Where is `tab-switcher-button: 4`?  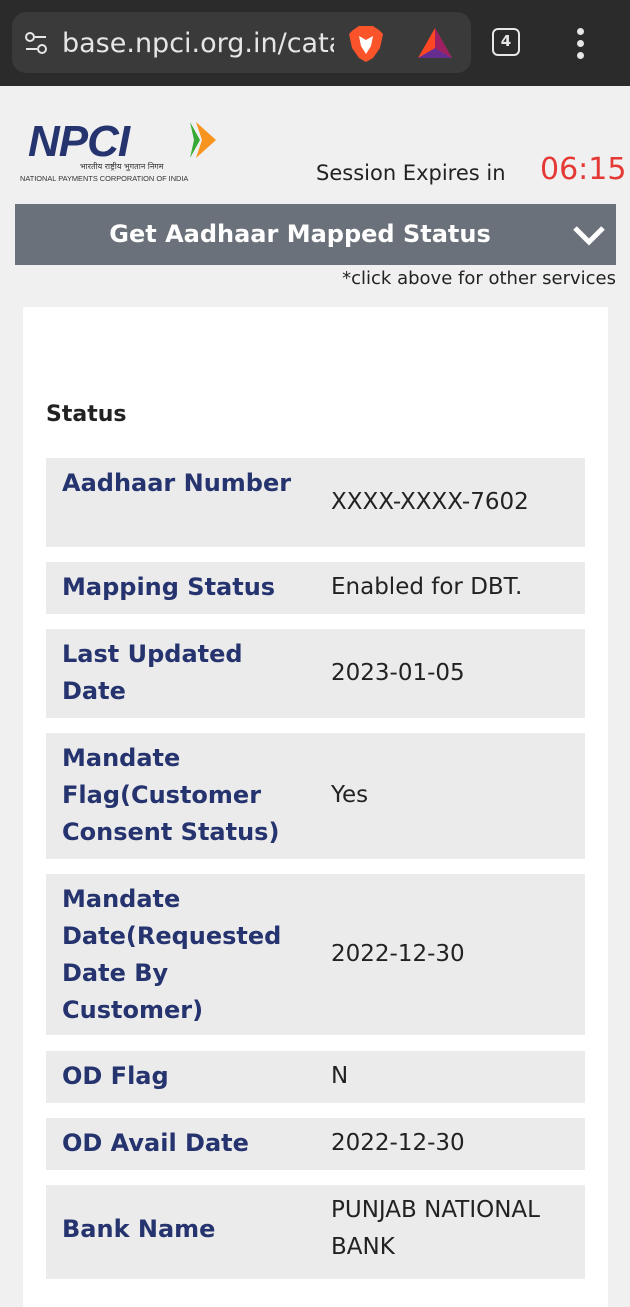
tab-switcher-button: 4 is located at coordinates (506, 42).